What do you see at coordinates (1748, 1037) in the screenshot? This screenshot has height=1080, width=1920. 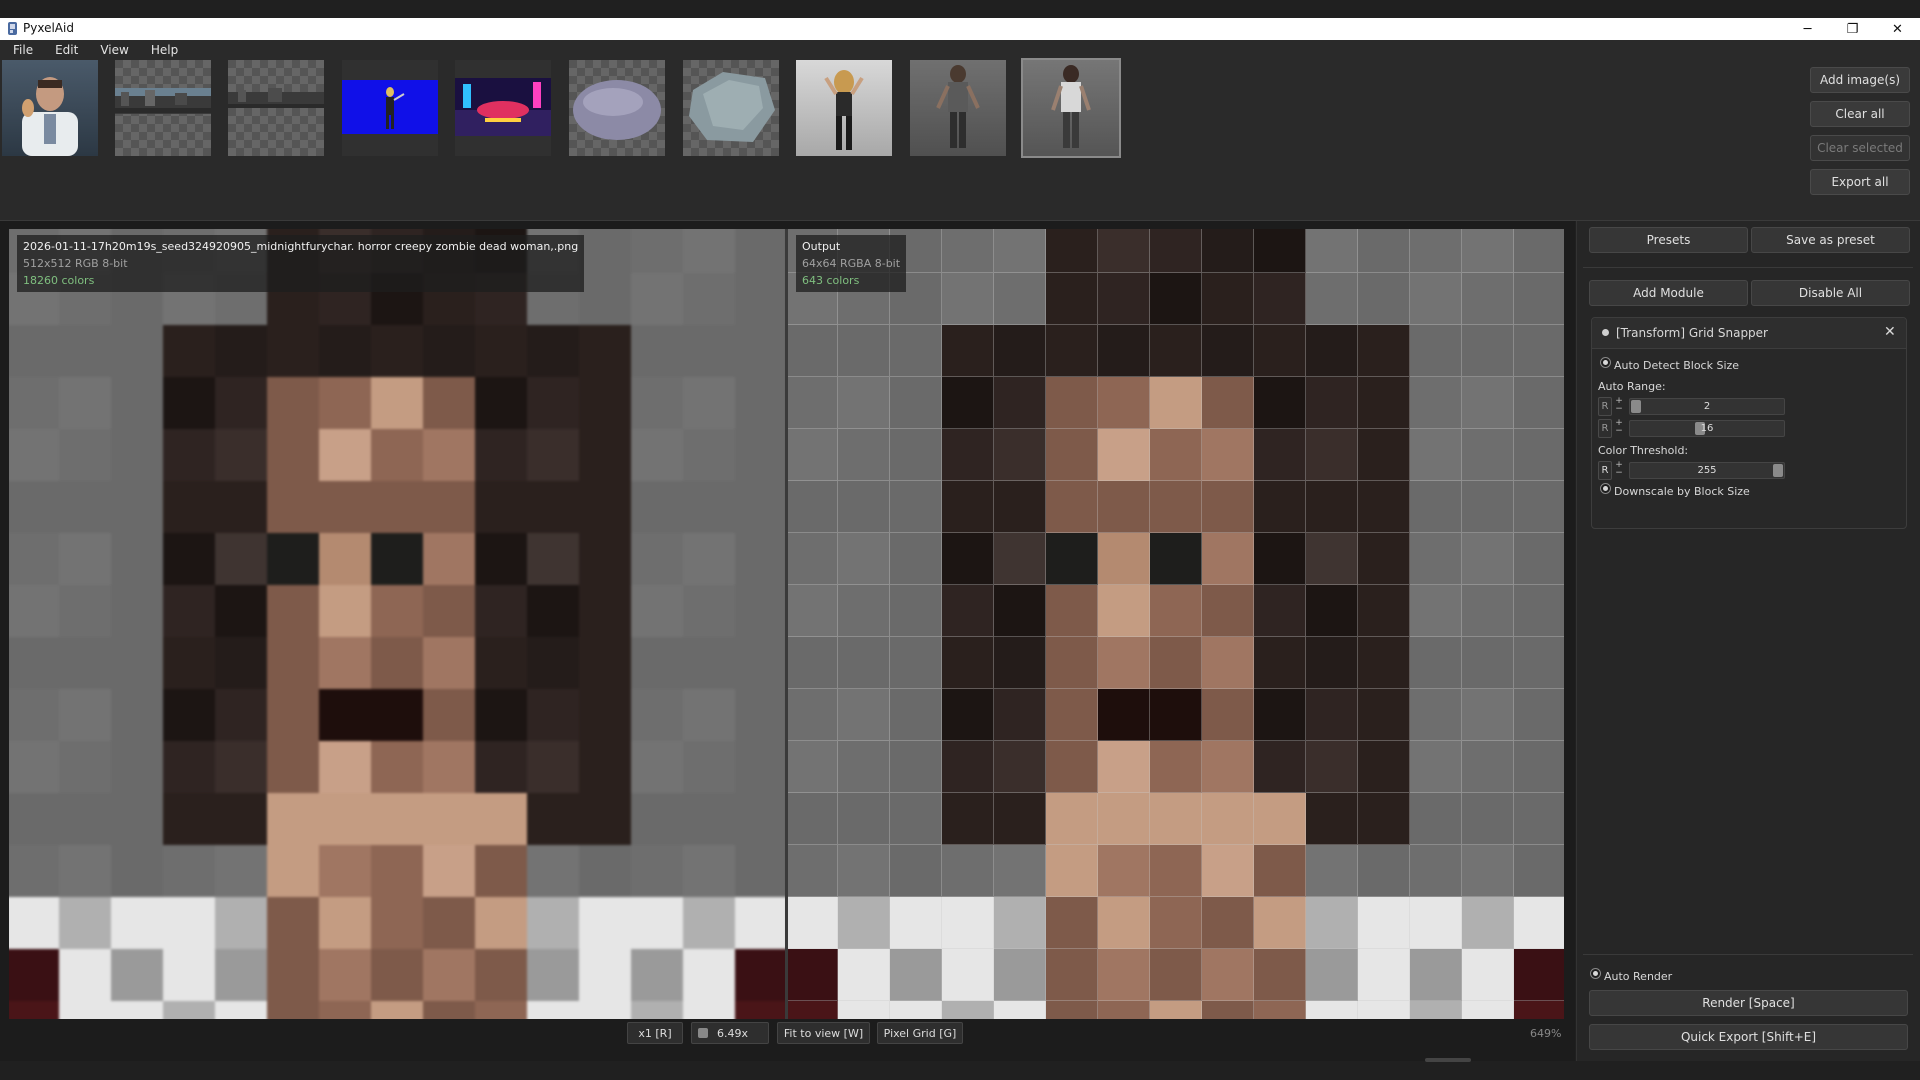 I see `quick-export-button: Quick Export [Shift+E]` at bounding box center [1748, 1037].